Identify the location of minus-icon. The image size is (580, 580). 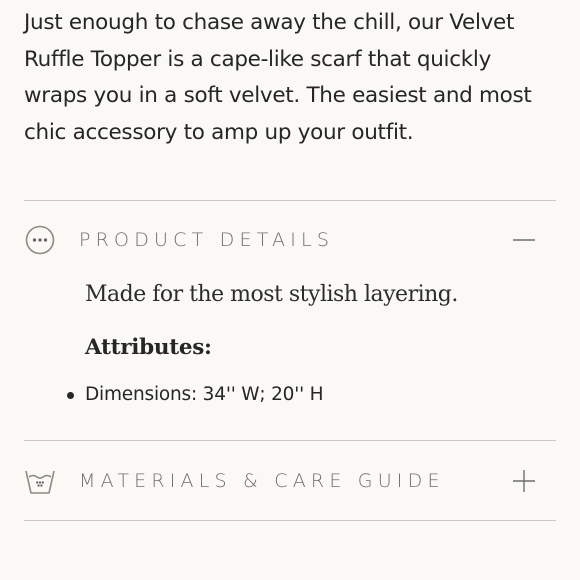
(524, 240).